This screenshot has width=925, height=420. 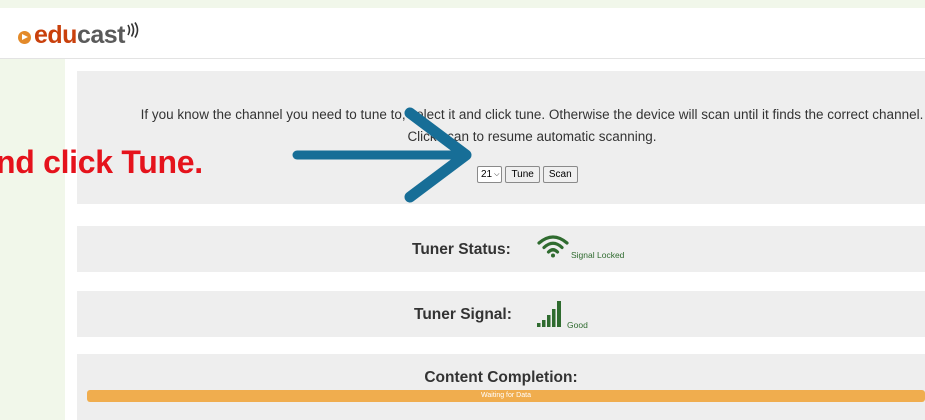 What do you see at coordinates (598, 255) in the screenshot?
I see `tuner-status-value: Signal Locked` at bounding box center [598, 255].